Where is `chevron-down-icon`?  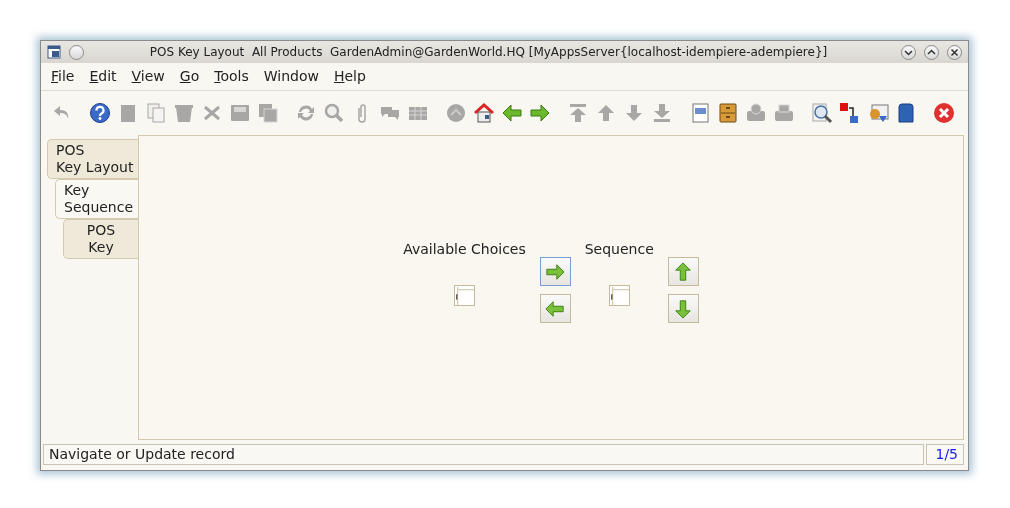 chevron-down-icon is located at coordinates (908, 52).